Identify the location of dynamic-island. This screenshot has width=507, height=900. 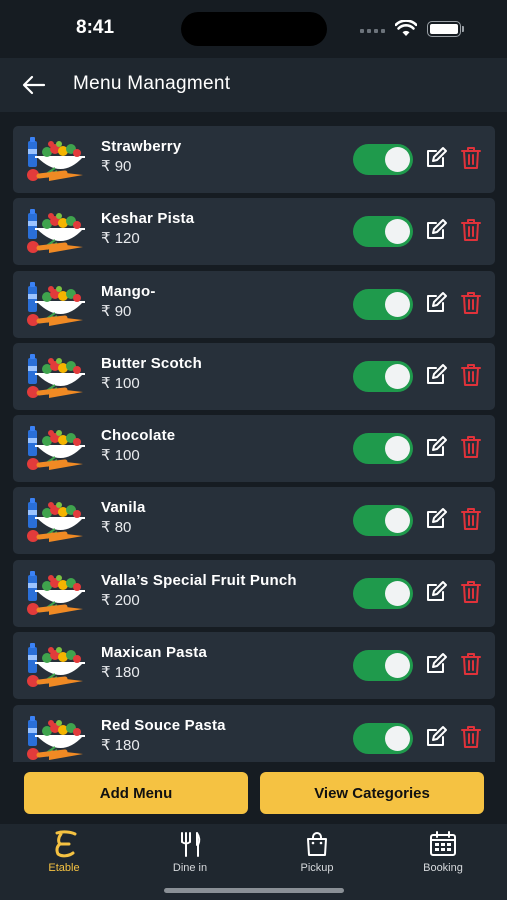
(254, 29).